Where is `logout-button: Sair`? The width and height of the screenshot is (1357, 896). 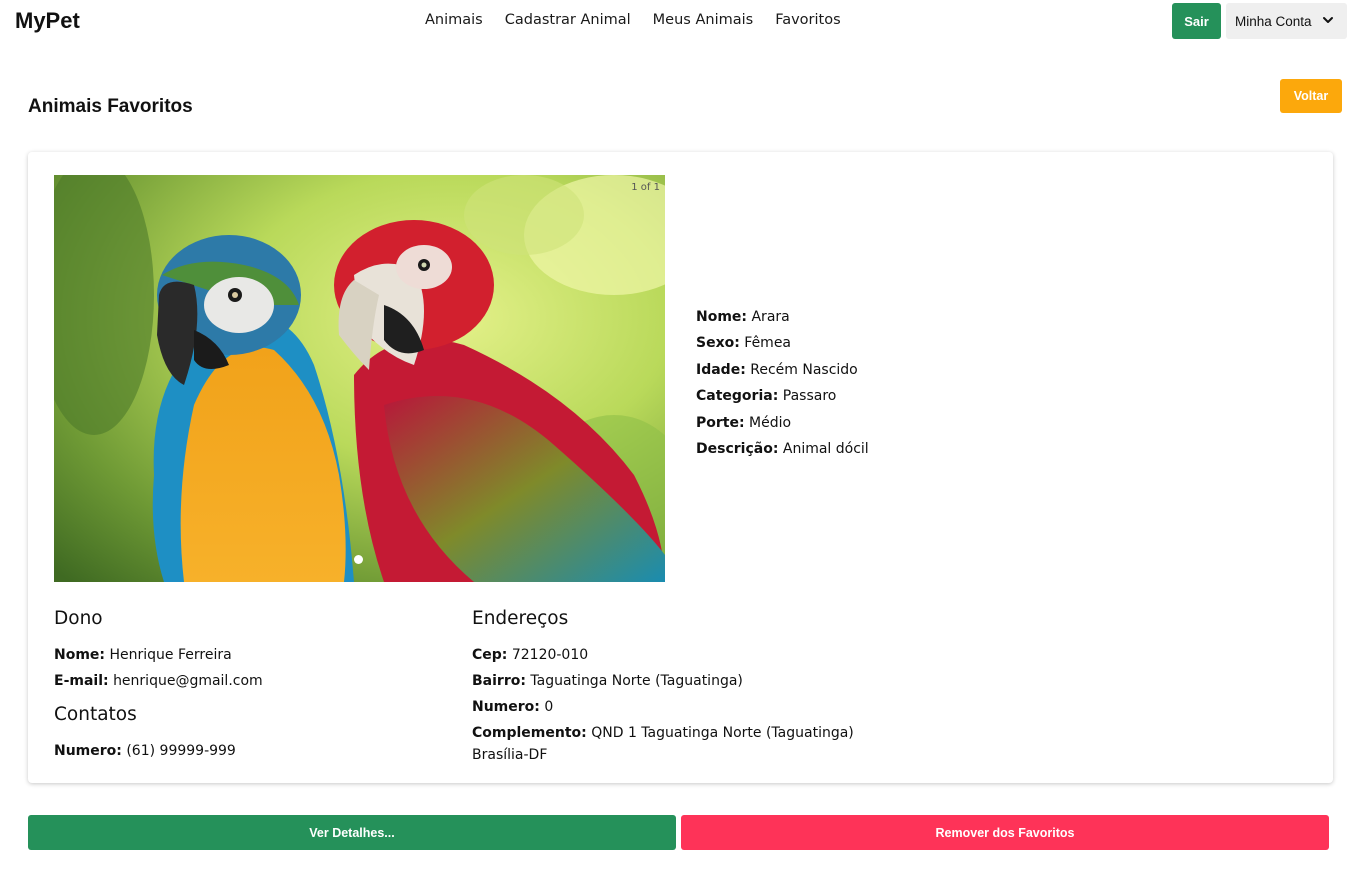 logout-button: Sair is located at coordinates (1196, 21).